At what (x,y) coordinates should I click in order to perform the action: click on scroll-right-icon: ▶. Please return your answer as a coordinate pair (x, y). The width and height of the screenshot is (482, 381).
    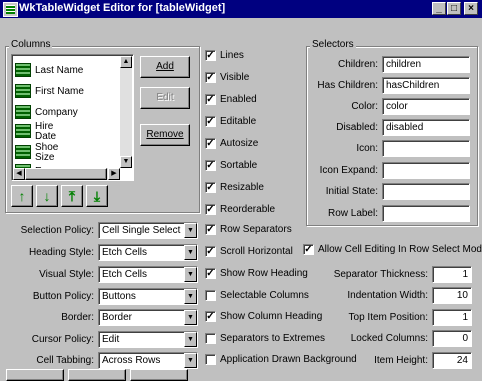
    Looking at the image, I should click on (114, 174).